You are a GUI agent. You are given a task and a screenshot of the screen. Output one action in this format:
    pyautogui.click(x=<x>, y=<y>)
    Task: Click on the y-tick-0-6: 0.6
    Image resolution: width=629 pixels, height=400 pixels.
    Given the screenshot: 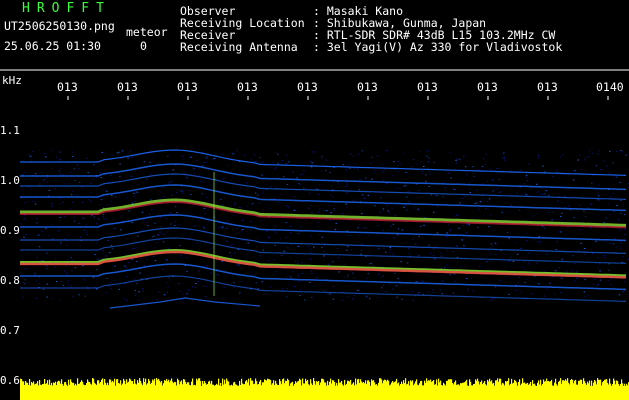 What is the action you would take?
    pyautogui.click(x=10, y=380)
    